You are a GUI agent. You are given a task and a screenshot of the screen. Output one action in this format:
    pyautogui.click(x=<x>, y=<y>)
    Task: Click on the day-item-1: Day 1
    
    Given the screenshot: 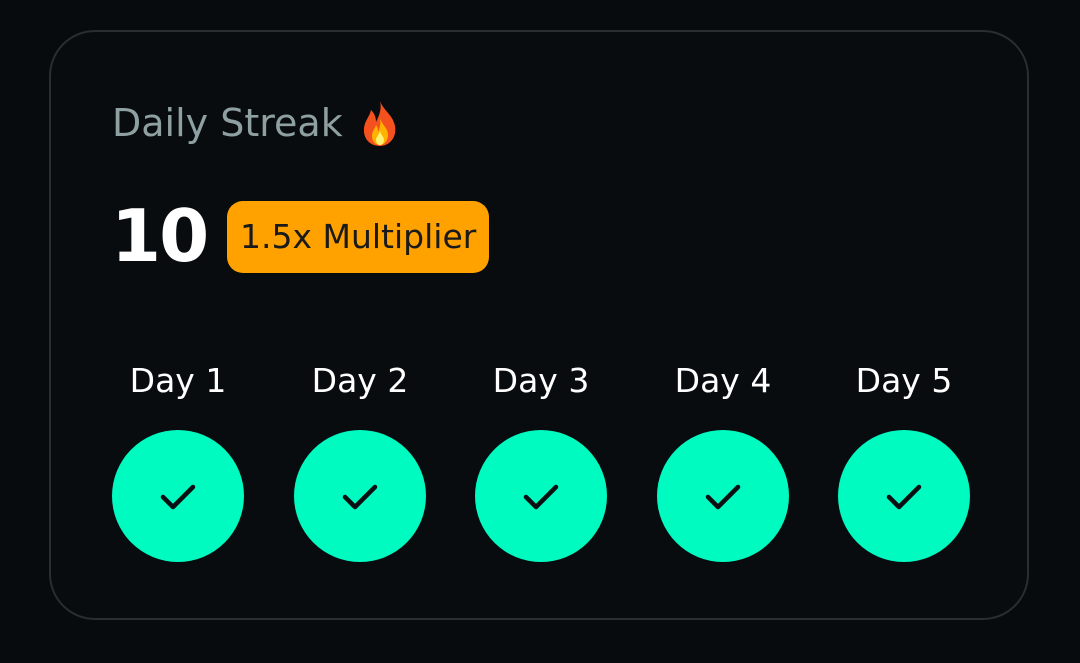 What is the action you would take?
    pyautogui.click(x=178, y=460)
    